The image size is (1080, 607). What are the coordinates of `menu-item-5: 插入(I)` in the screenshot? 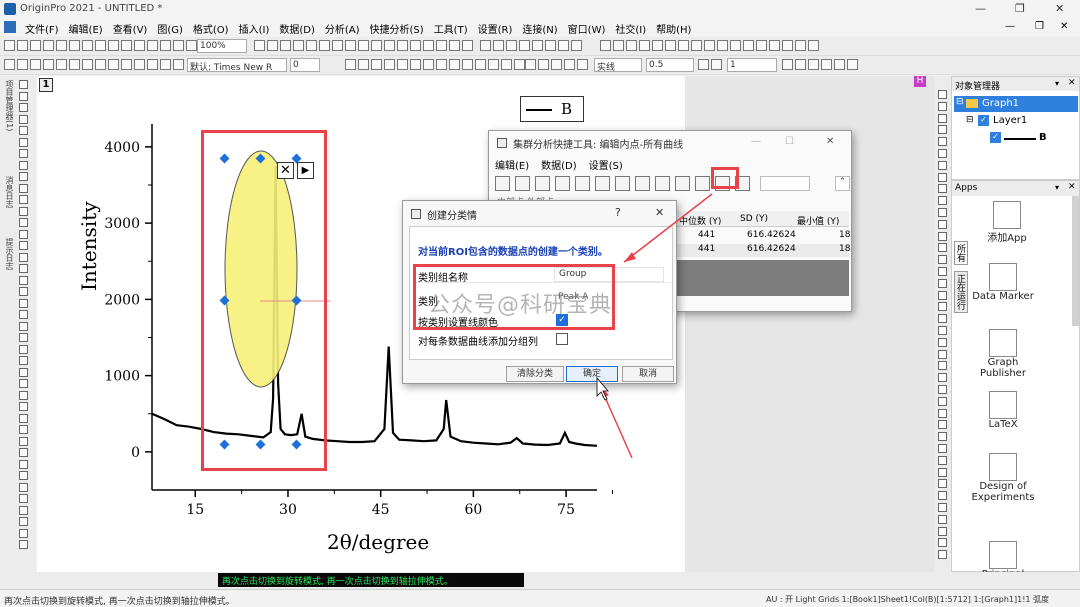 It's located at (254, 27).